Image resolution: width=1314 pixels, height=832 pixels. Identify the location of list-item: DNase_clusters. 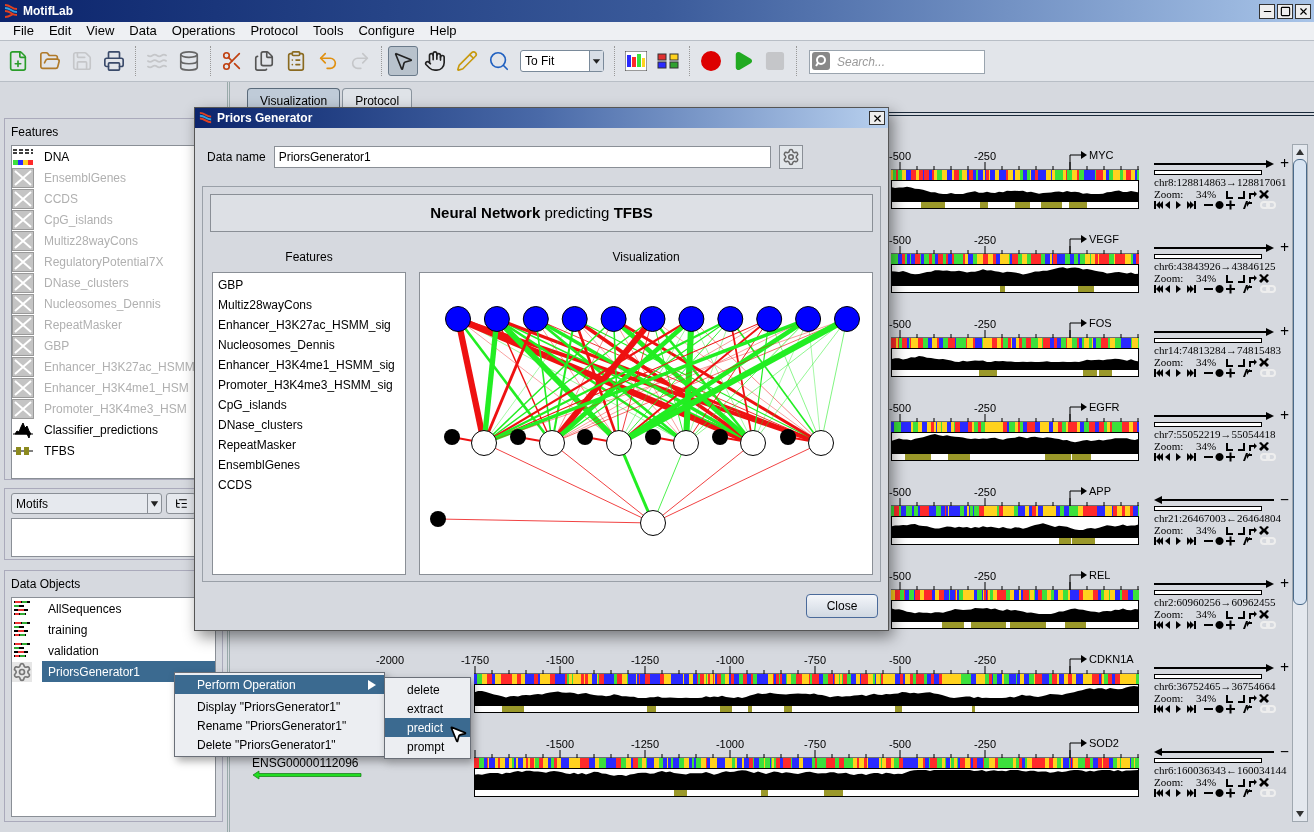
(309, 425).